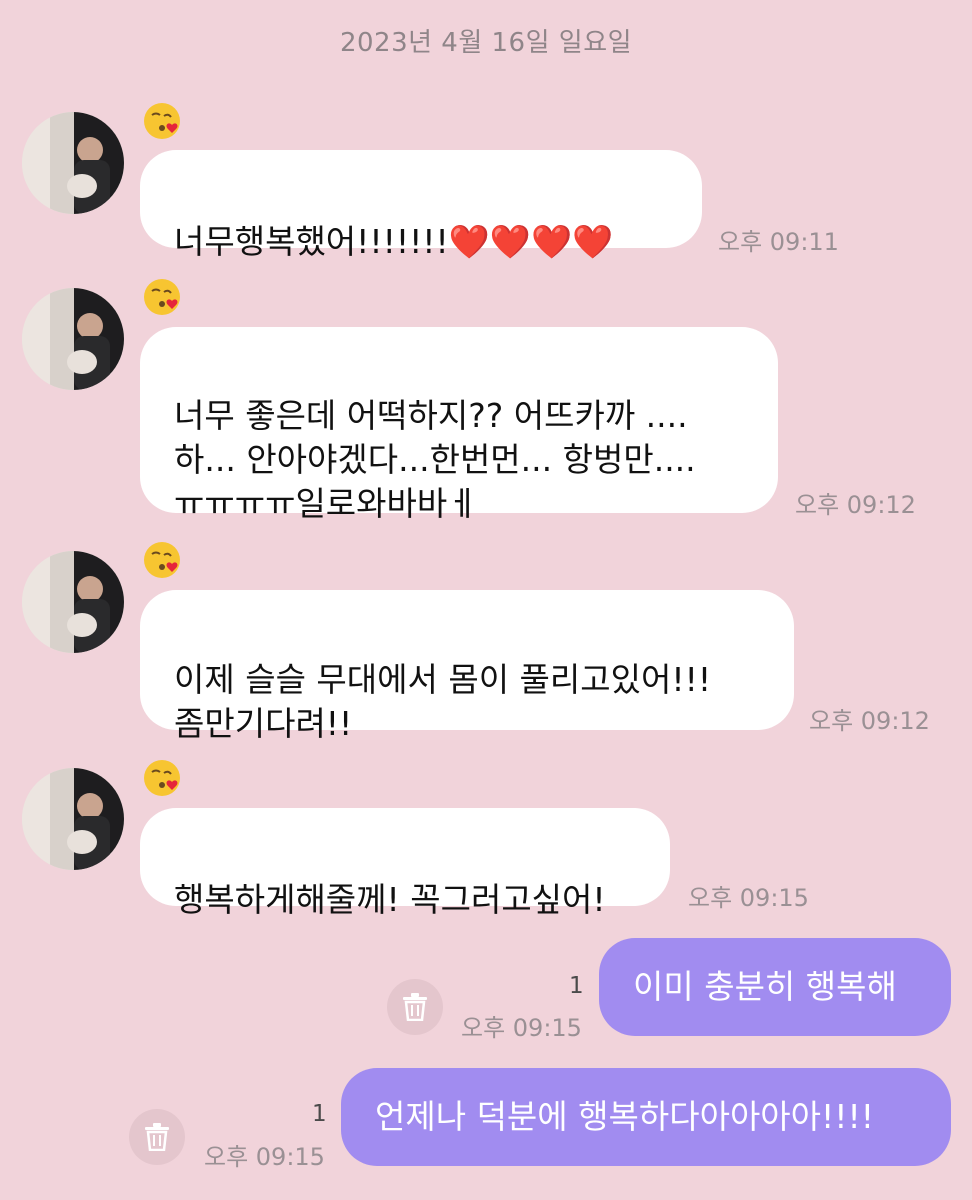  I want to click on sent-message-bubble: 이미 충분히 행복해, so click(775, 987).